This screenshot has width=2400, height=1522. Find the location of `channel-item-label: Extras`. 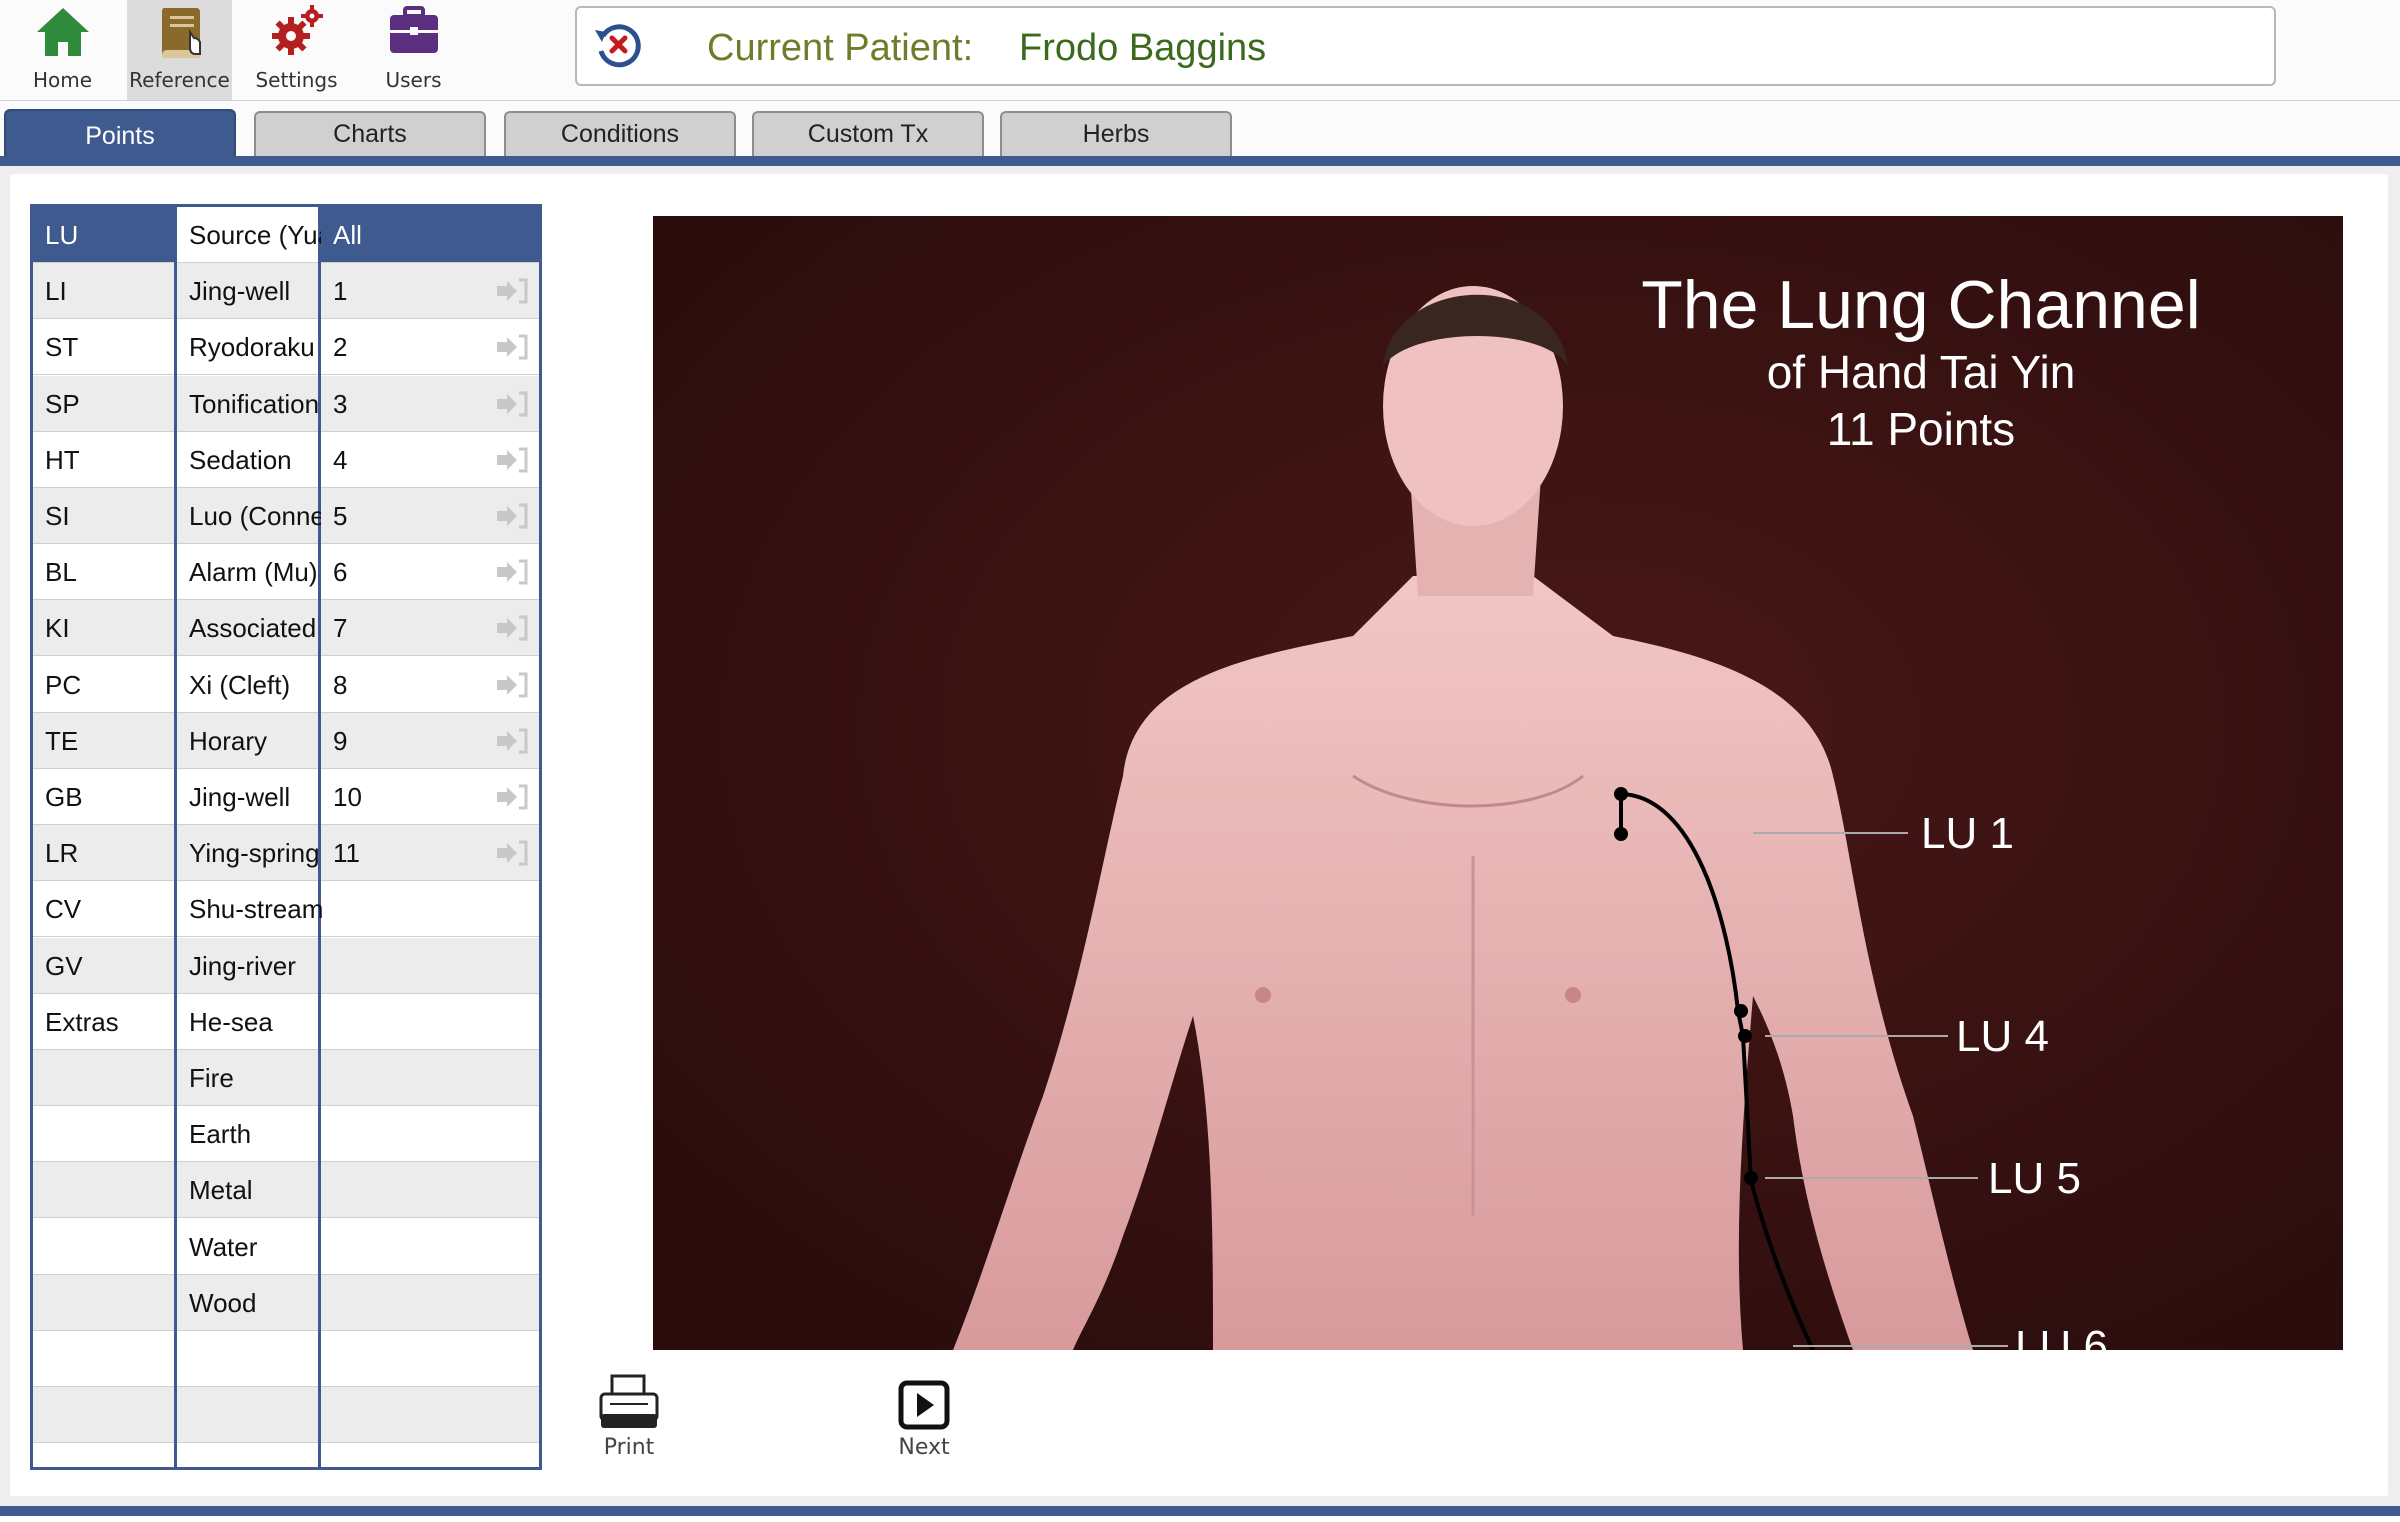

channel-item-label: Extras is located at coordinates (82, 1021).